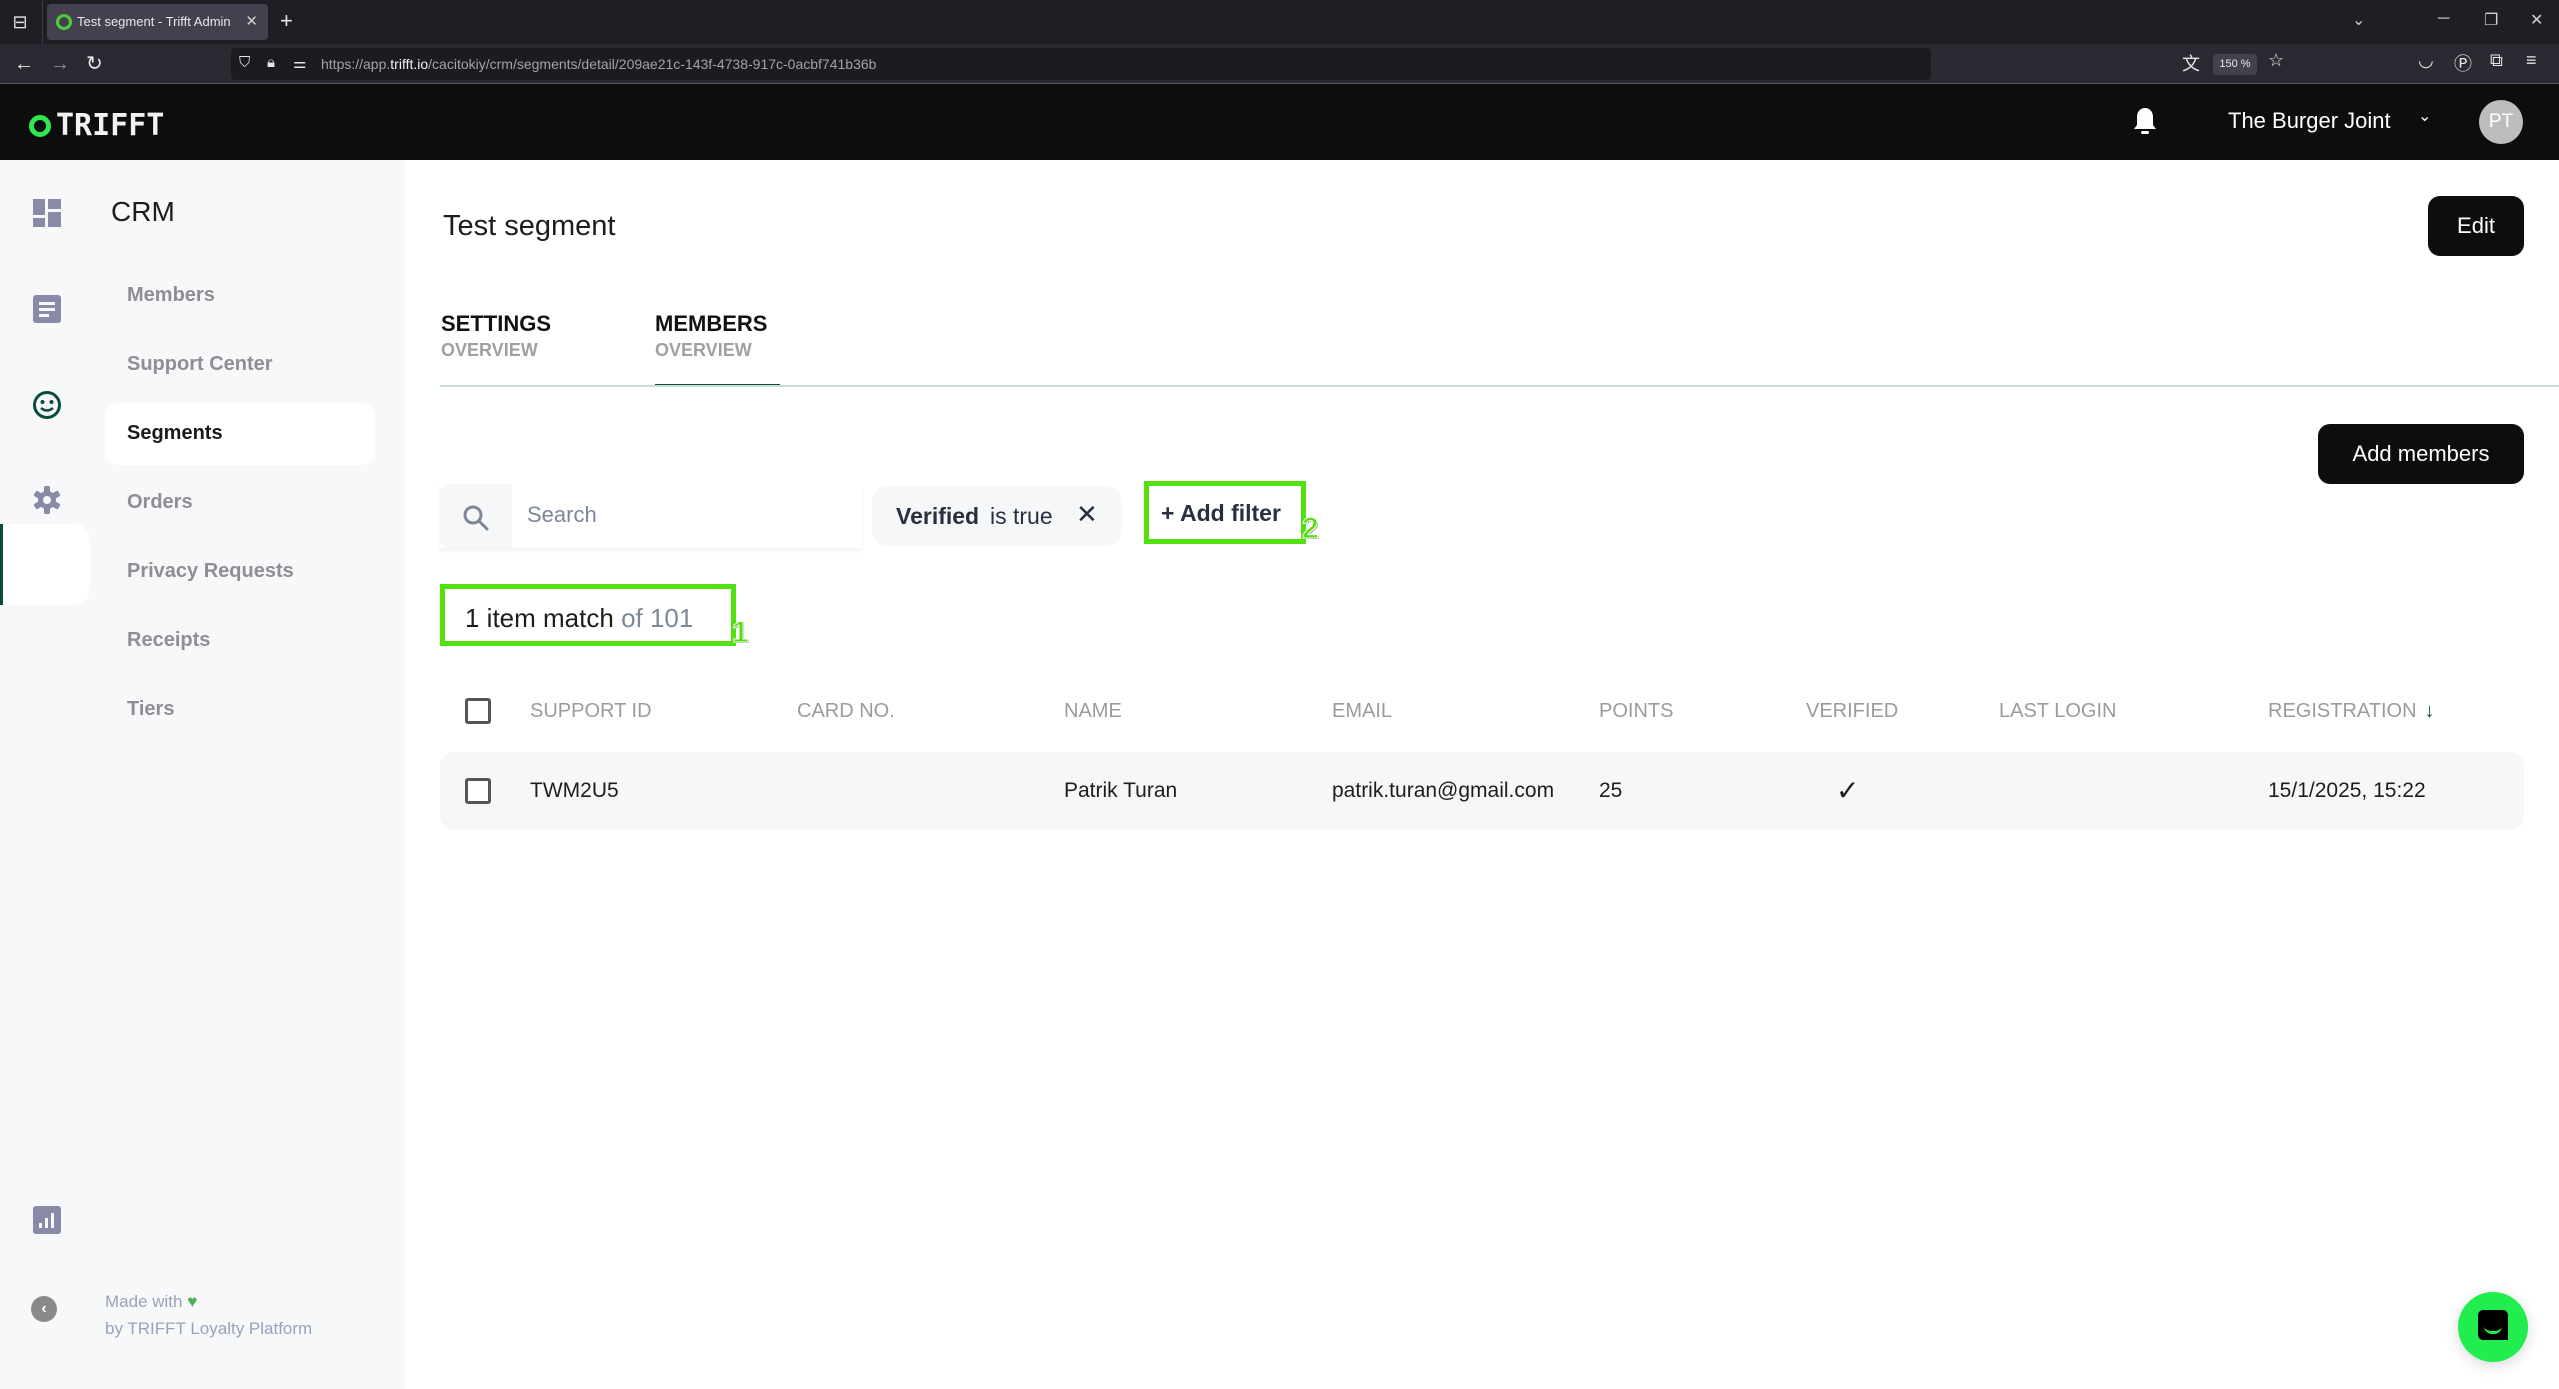 This screenshot has height=1389, width=2559. What do you see at coordinates (20, 22) in the screenshot?
I see `tab-list-icon: ⊟` at bounding box center [20, 22].